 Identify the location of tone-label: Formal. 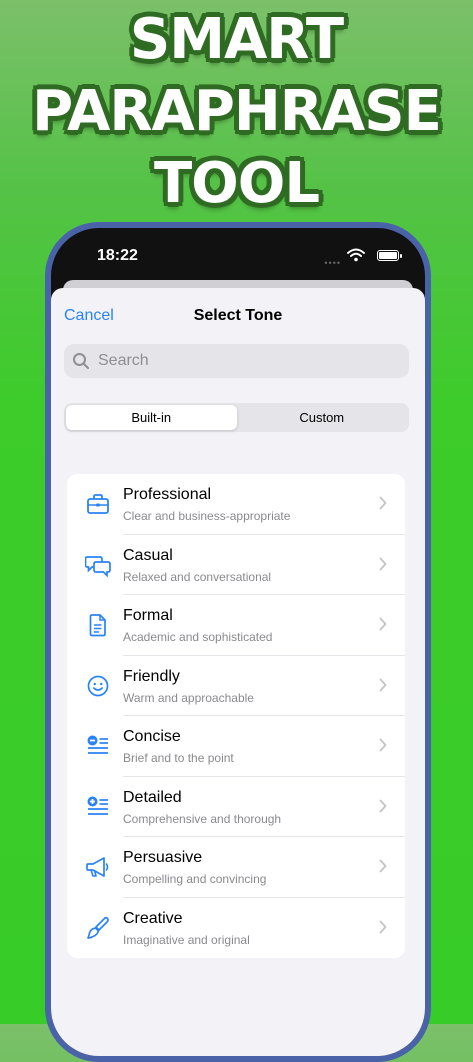
(148, 615).